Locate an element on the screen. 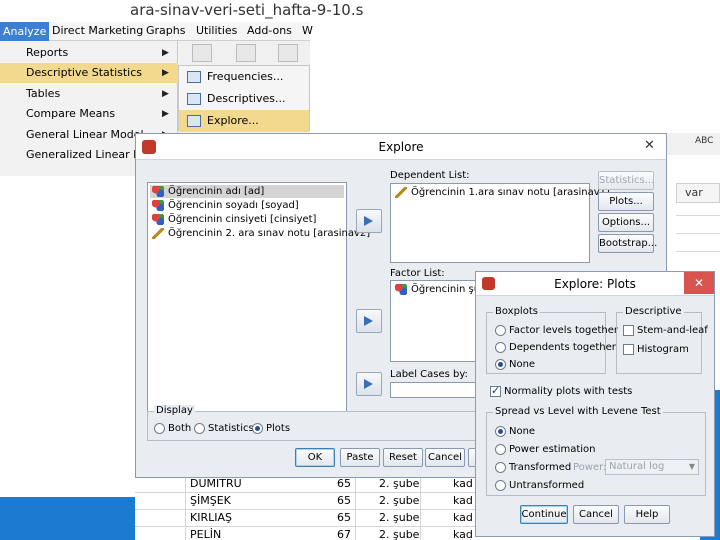 The image size is (720, 540). menu-item-descriptive-statistics: Descriptive Statistics ▶ is located at coordinates (89, 73).